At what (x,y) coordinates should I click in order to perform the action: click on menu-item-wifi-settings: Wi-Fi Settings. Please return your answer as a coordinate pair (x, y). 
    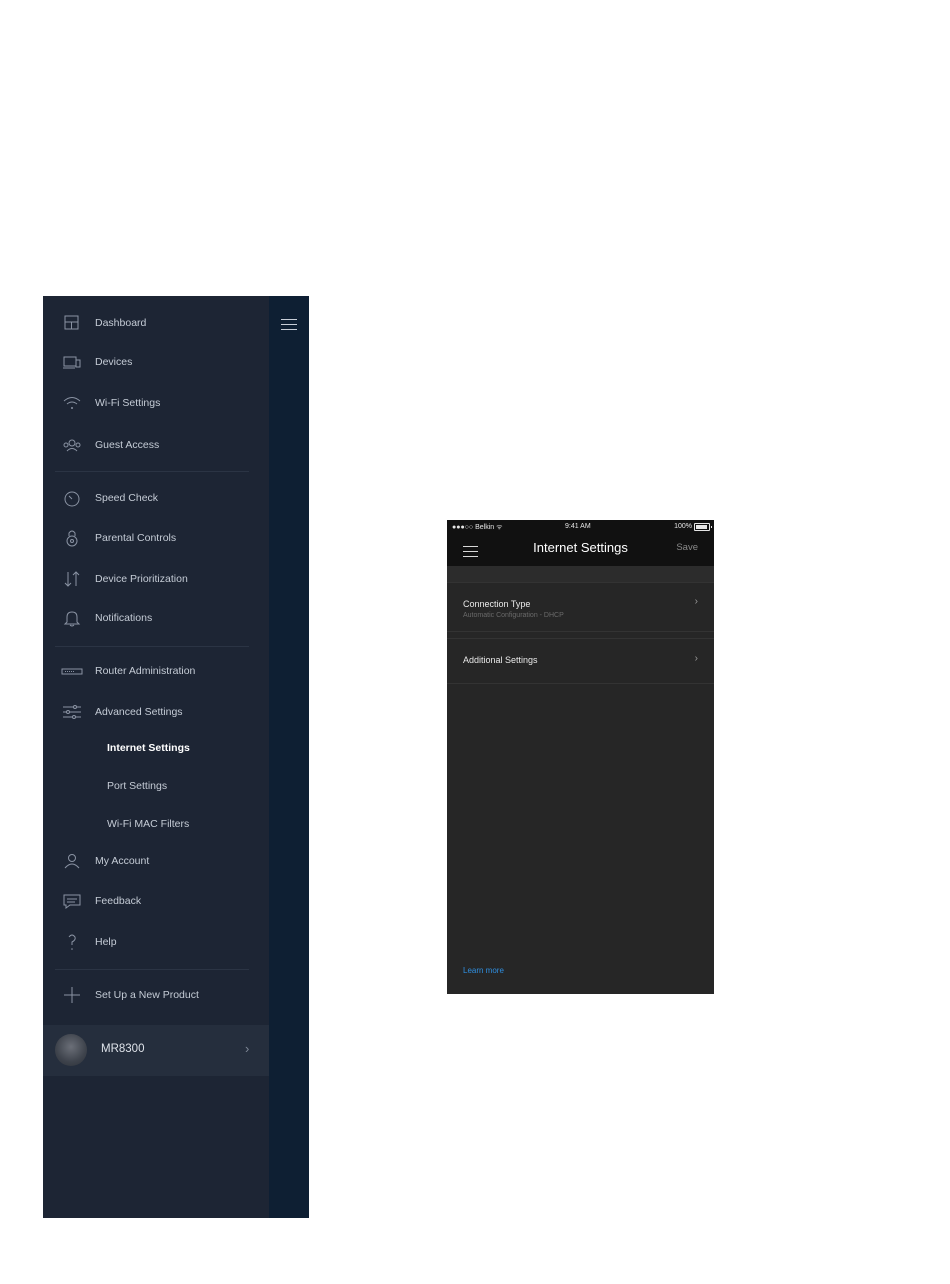
    Looking at the image, I should click on (156, 403).